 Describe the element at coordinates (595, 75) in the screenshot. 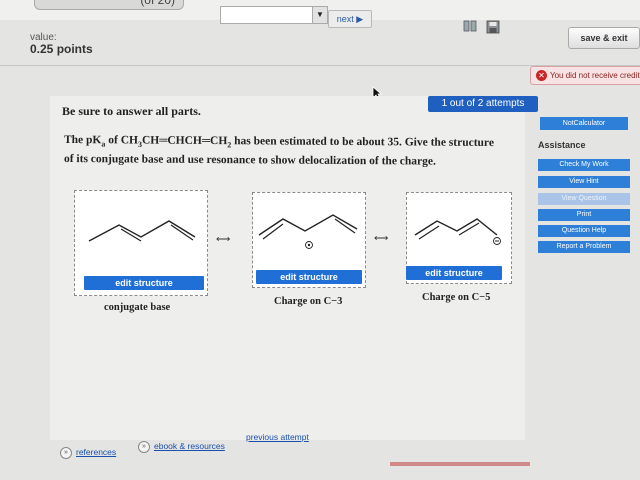

I see `credit-status-text: You did not receive credit f` at that location.